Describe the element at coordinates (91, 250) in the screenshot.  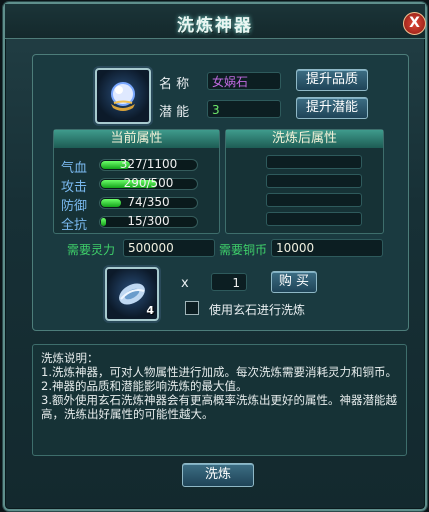
I see `spirit-label: 需要灵力` at that location.